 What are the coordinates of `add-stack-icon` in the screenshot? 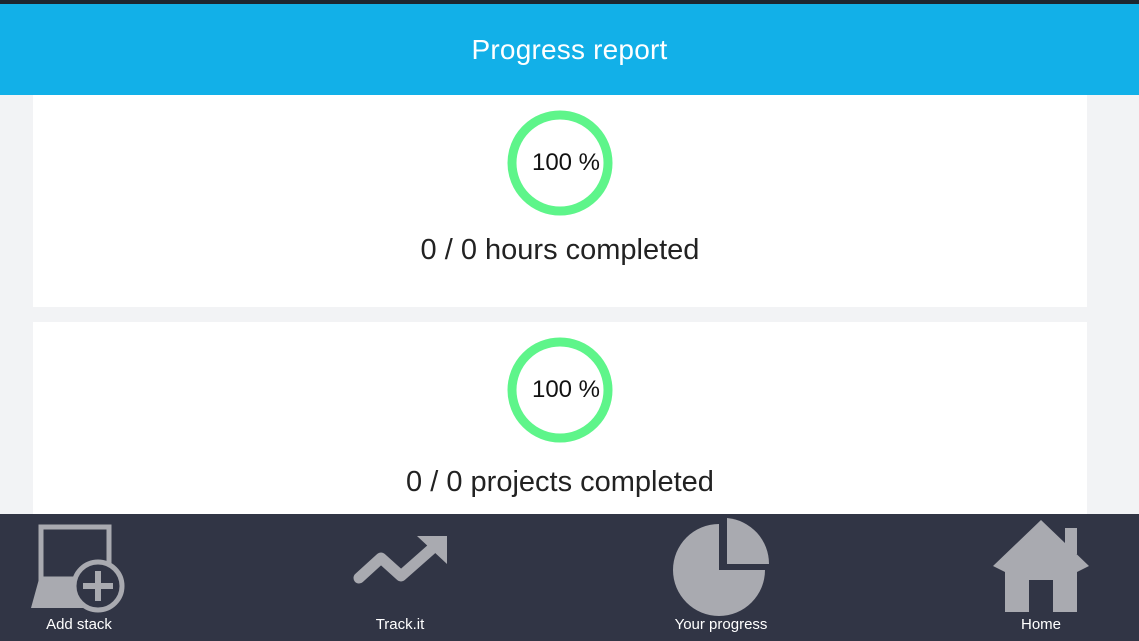 It's located at (78, 568).